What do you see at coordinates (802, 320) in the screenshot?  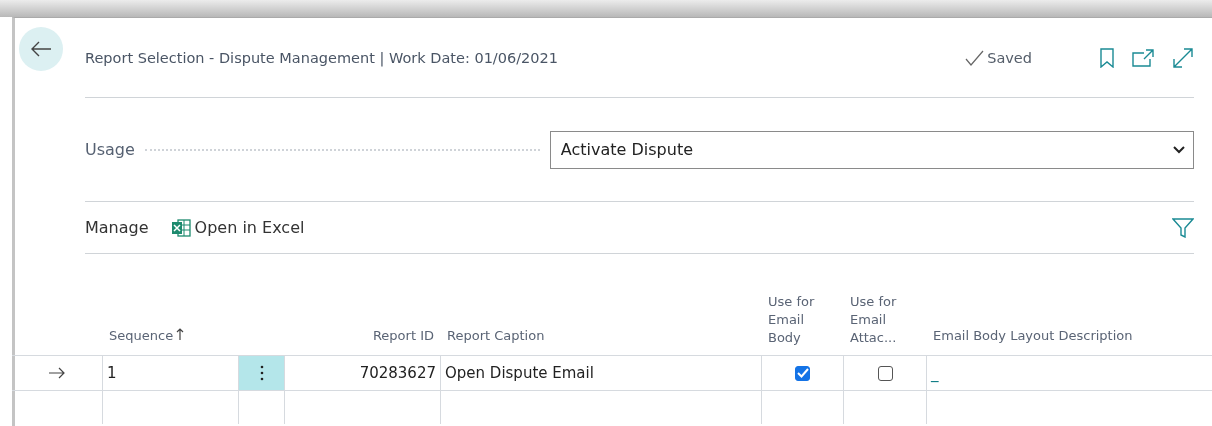 I see `column-header: Use for Email Body` at bounding box center [802, 320].